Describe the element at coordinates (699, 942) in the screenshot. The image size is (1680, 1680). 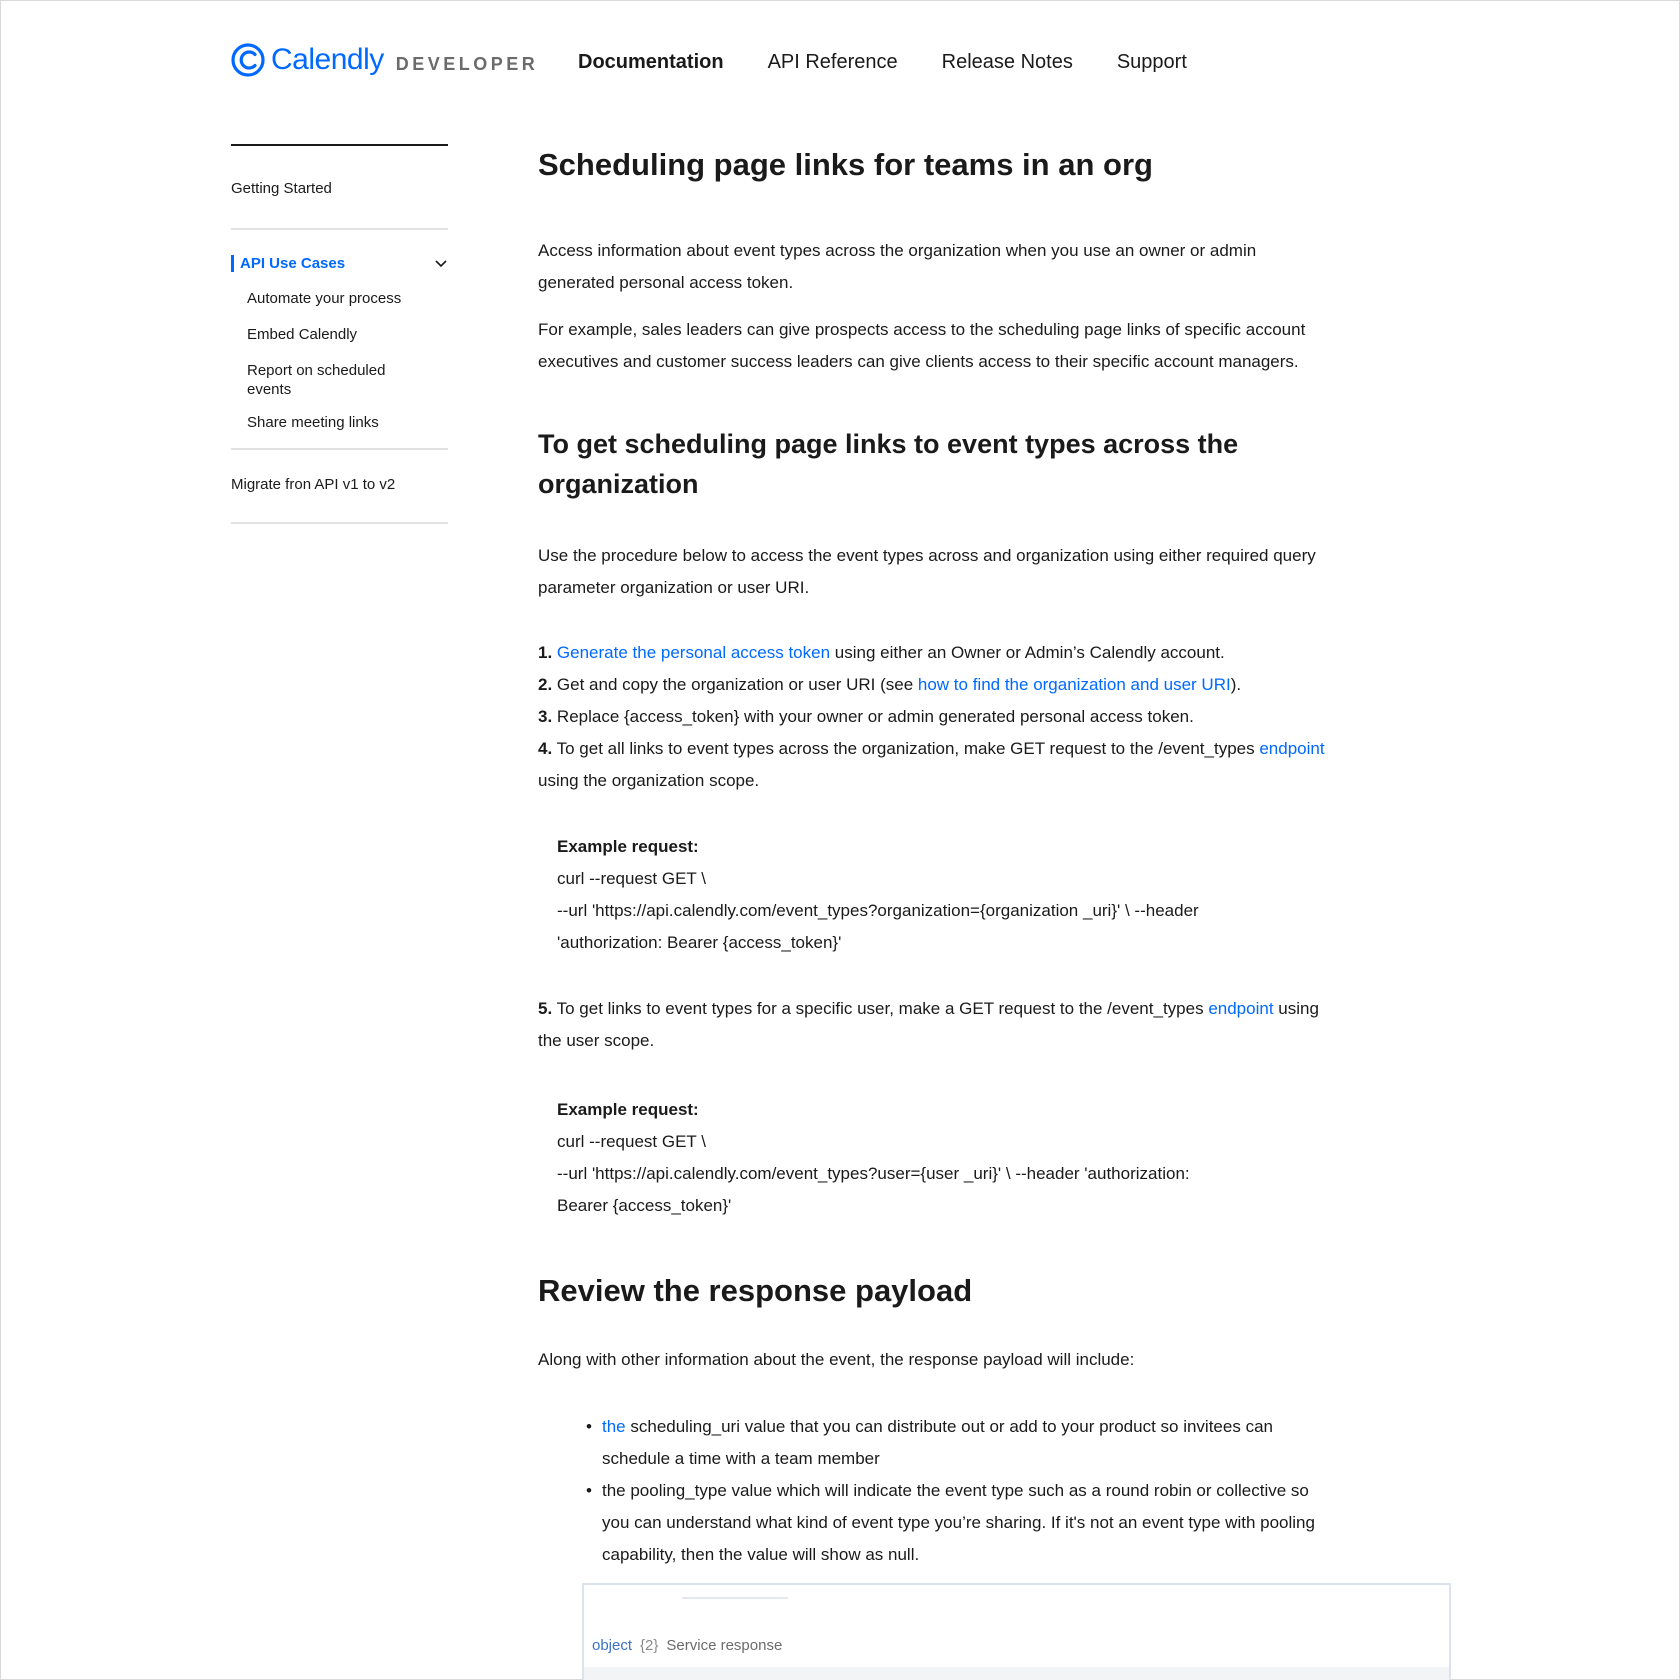
I see `code-line: 'authorization: Bearer {access_token}'` at that location.